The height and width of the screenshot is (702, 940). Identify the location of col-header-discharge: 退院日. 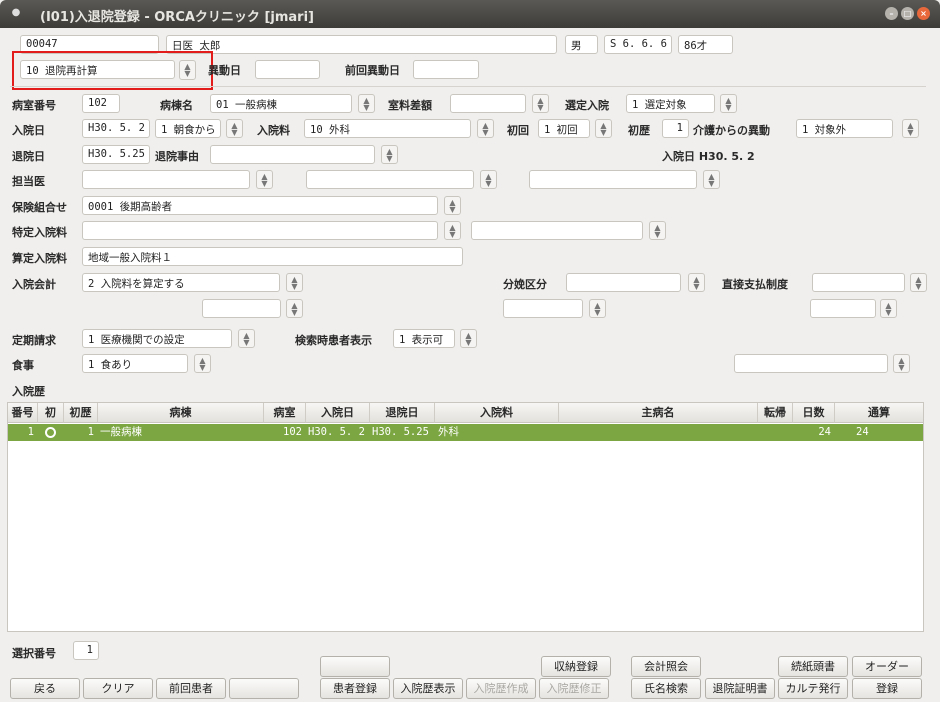
(402, 413).